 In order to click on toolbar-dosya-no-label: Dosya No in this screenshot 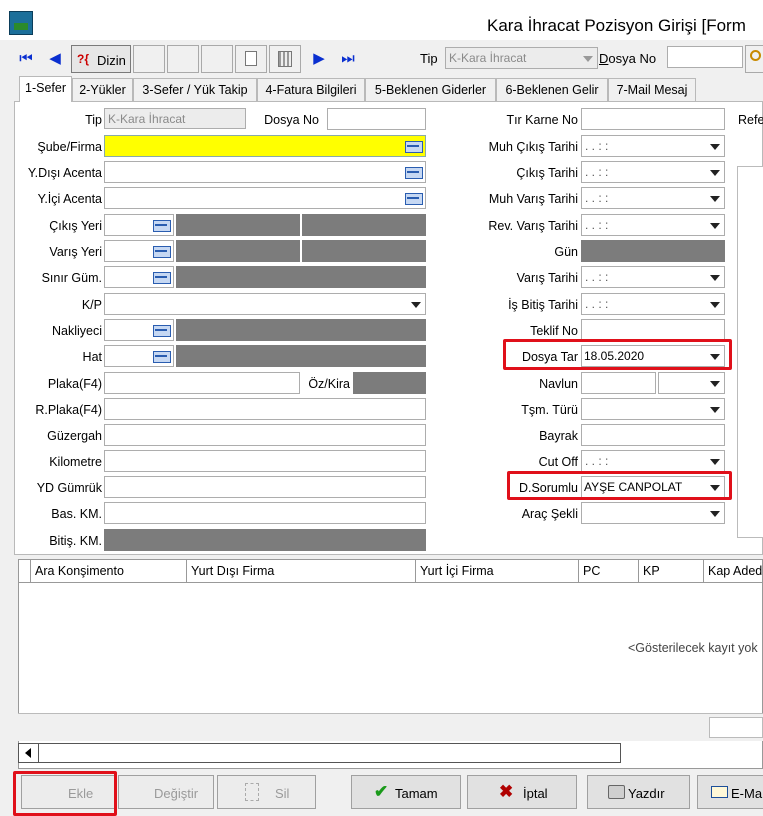, I will do `click(628, 58)`.